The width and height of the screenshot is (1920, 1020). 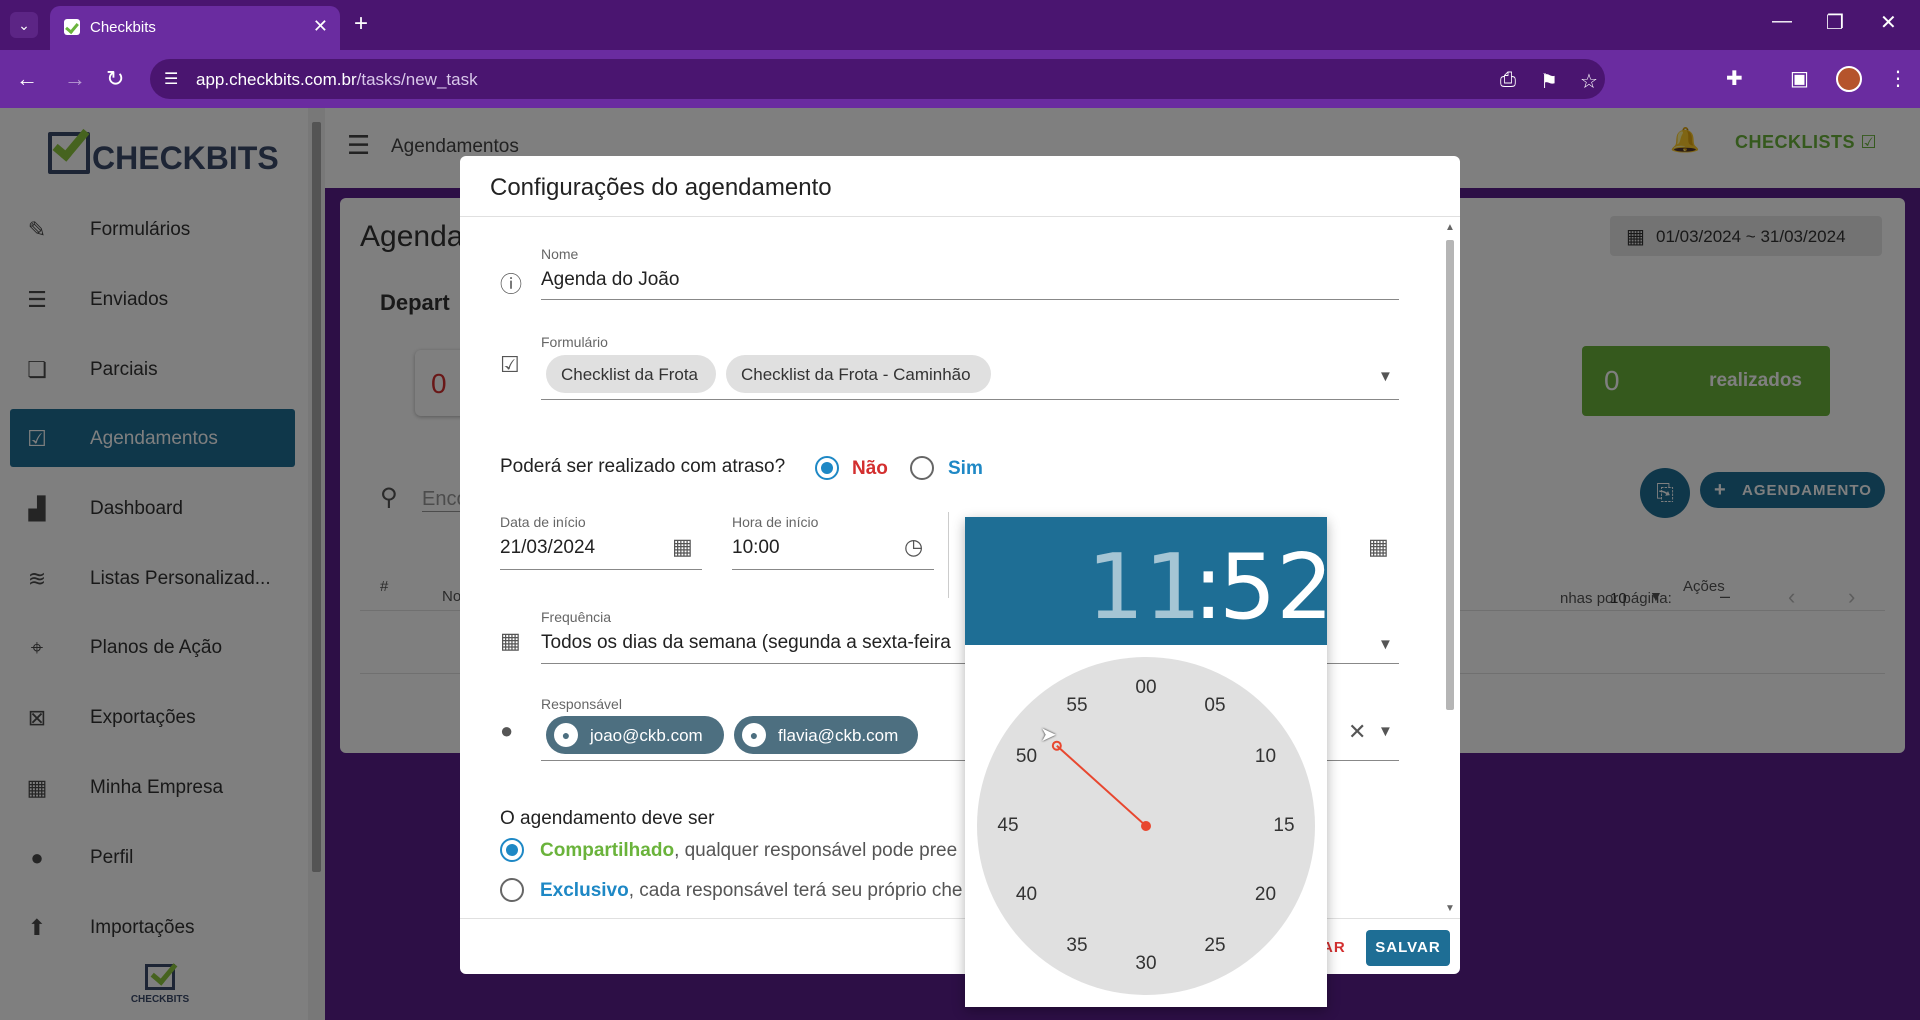 What do you see at coordinates (574, 342) in the screenshot?
I see `form-label: Formulário` at bounding box center [574, 342].